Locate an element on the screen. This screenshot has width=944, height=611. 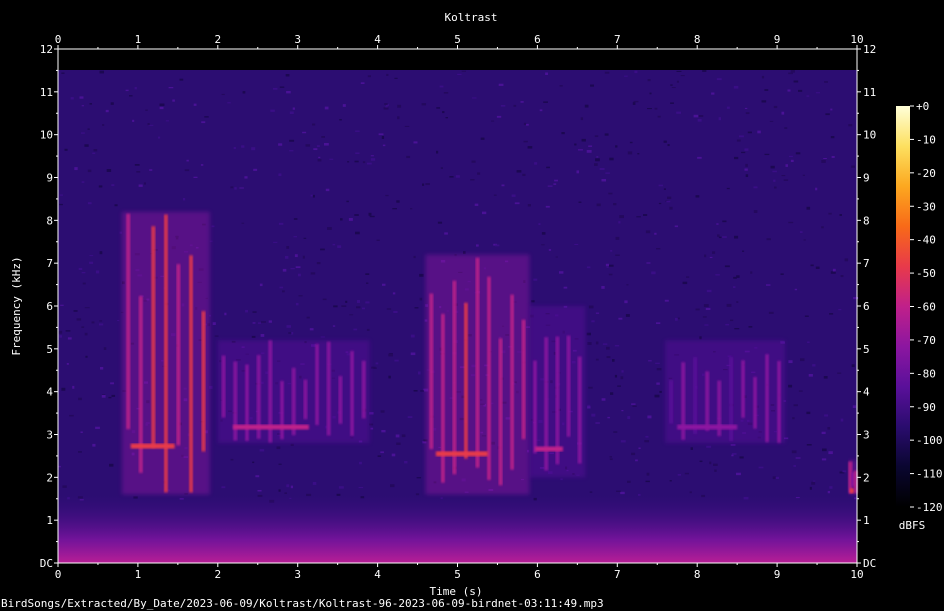
call-peak is located at coordinates (461, 454).